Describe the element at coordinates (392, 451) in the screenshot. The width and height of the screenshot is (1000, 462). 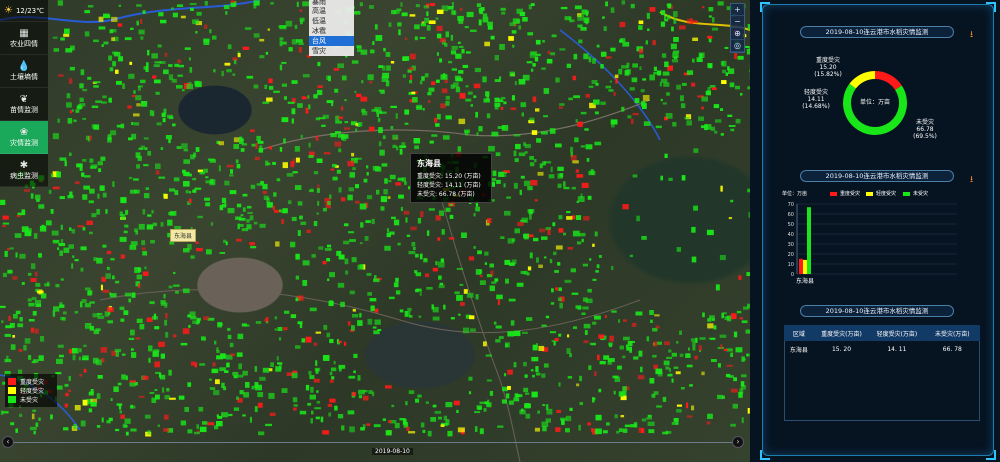
I see `timeline-date: 2019-08-10` at that location.